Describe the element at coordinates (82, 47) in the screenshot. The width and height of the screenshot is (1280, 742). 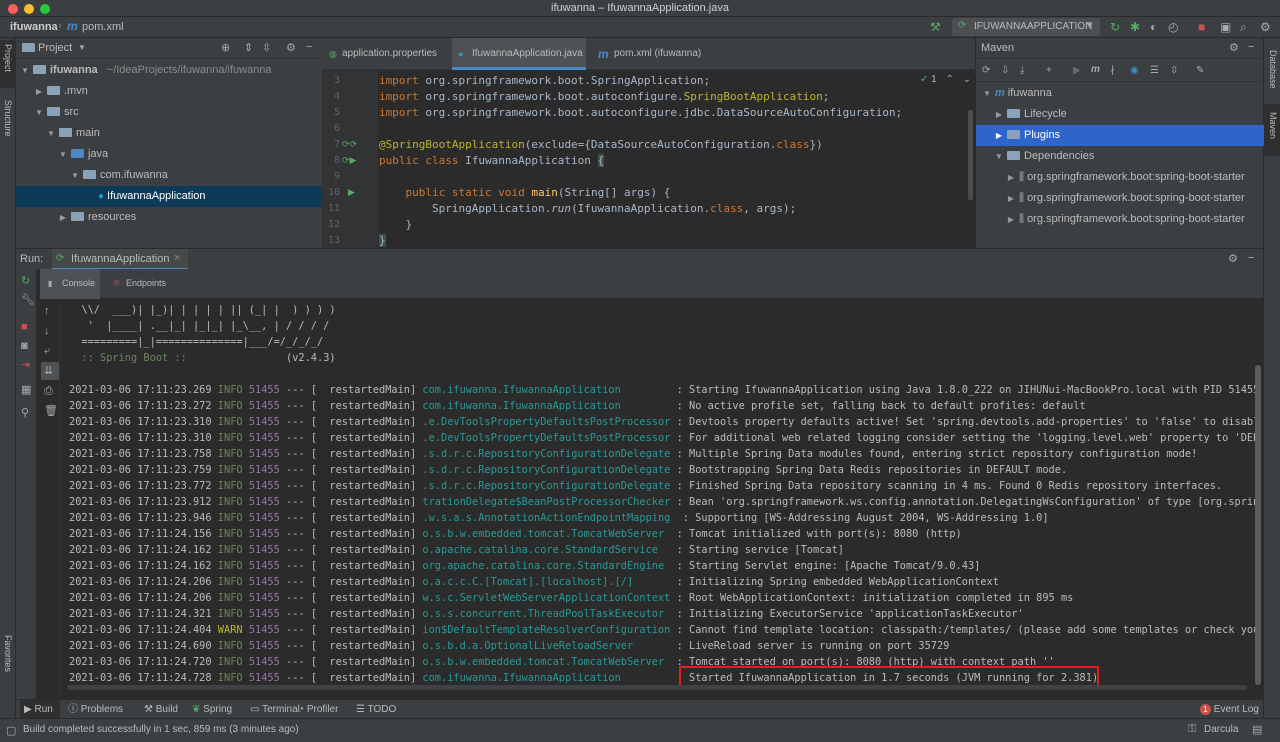
I see `chevron-down-icon: ▼` at that location.